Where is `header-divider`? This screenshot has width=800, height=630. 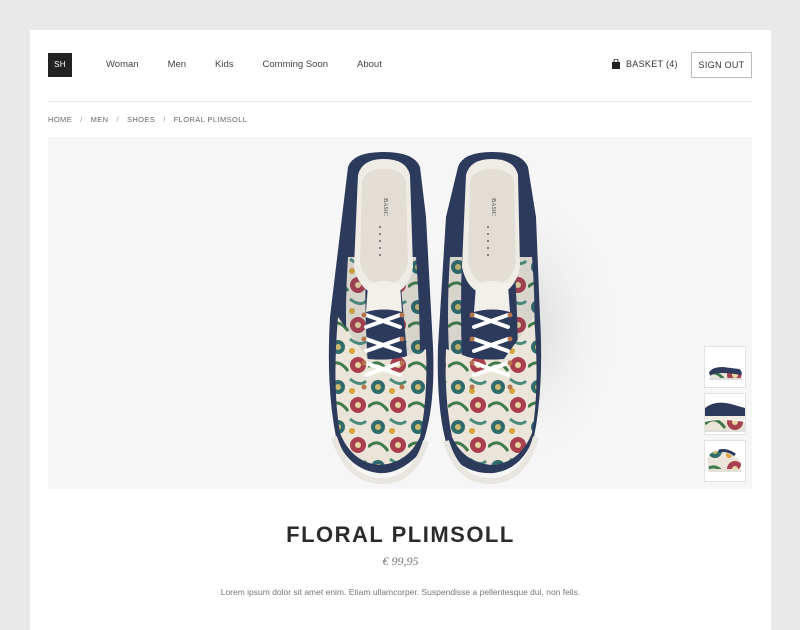 header-divider is located at coordinates (400, 101).